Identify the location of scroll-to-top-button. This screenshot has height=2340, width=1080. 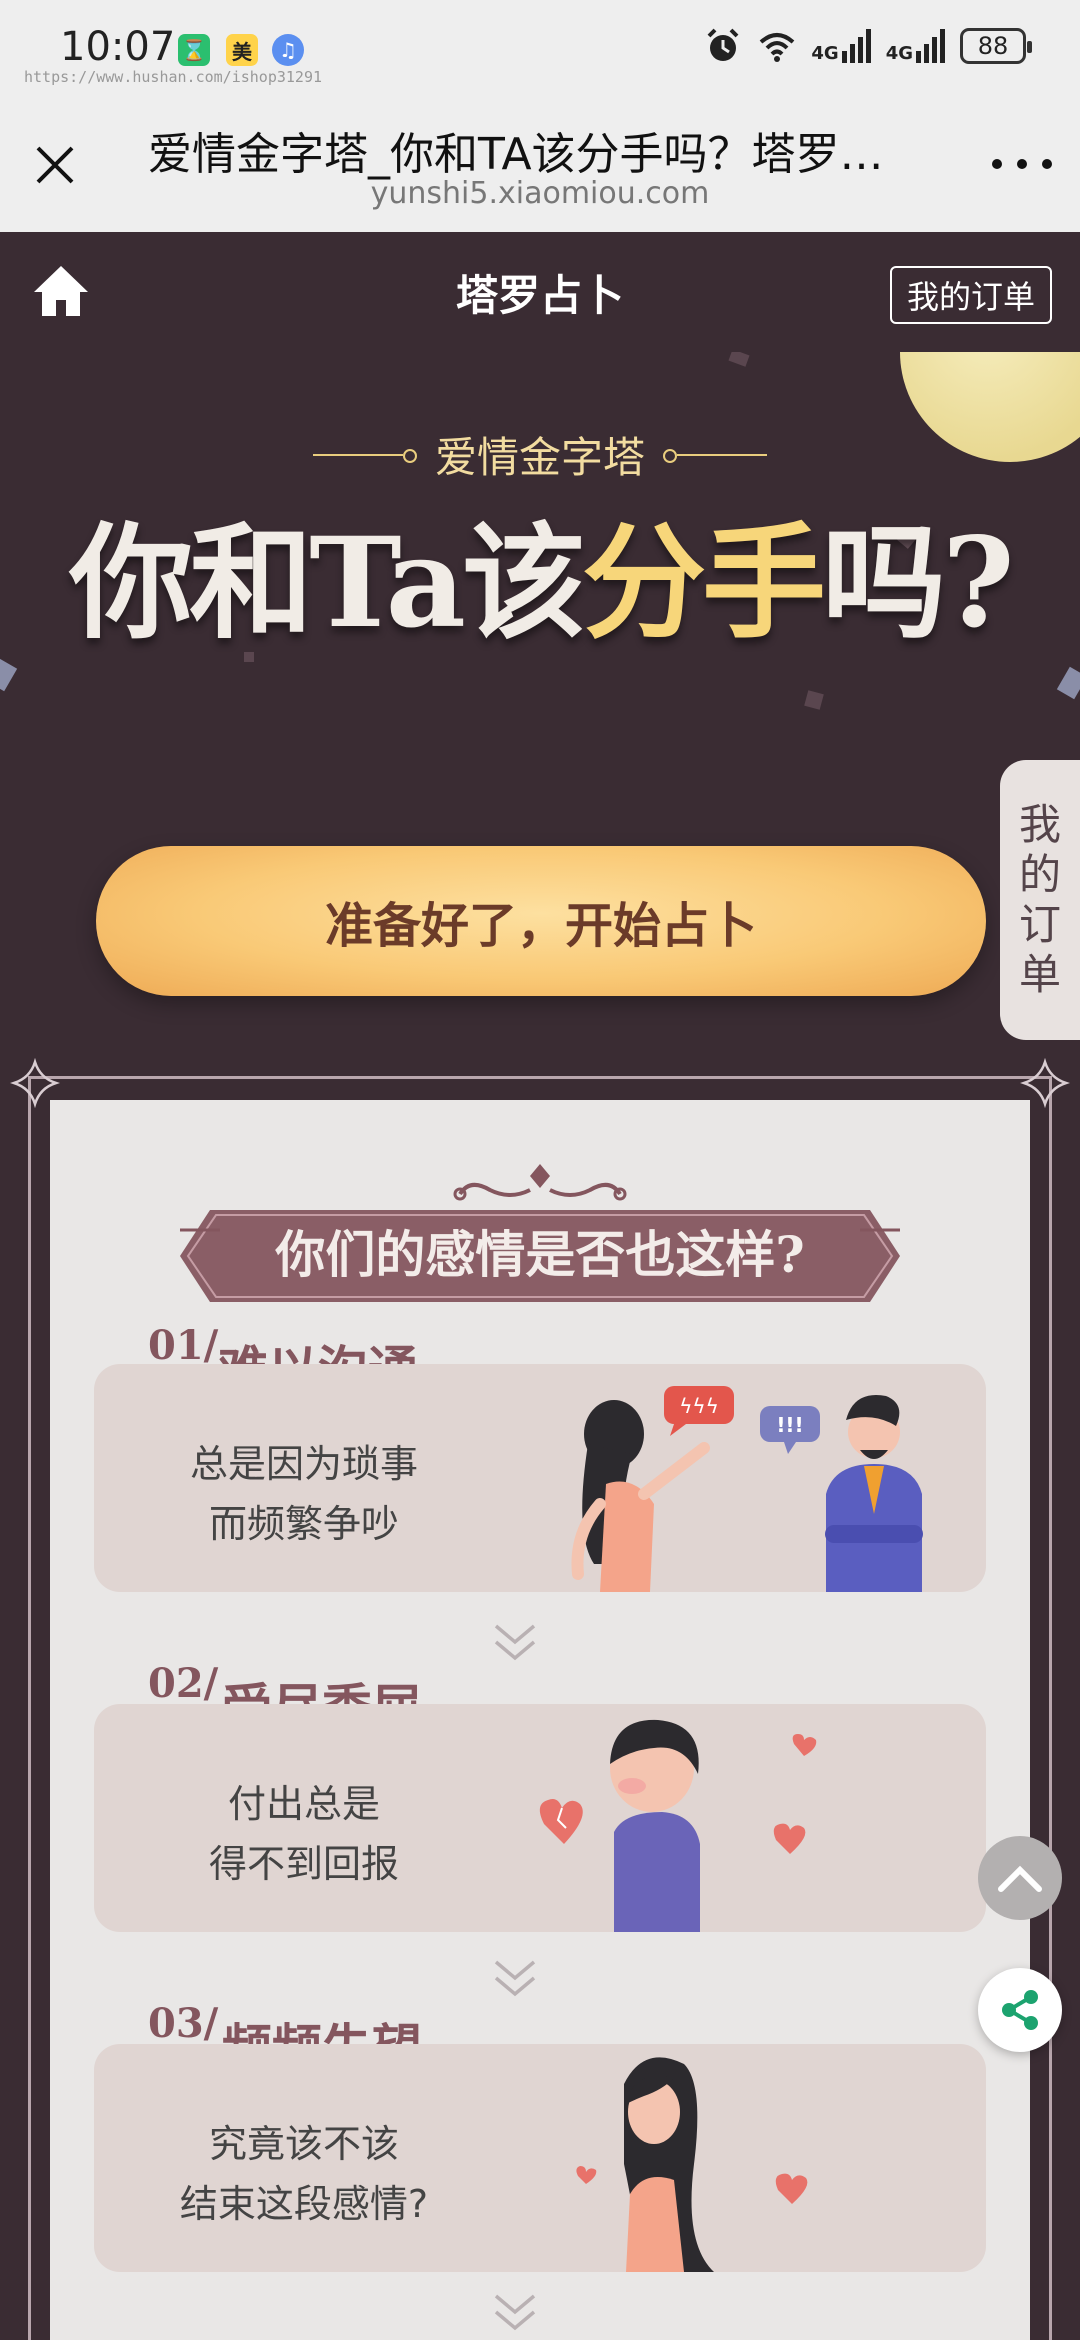
(1020, 1878).